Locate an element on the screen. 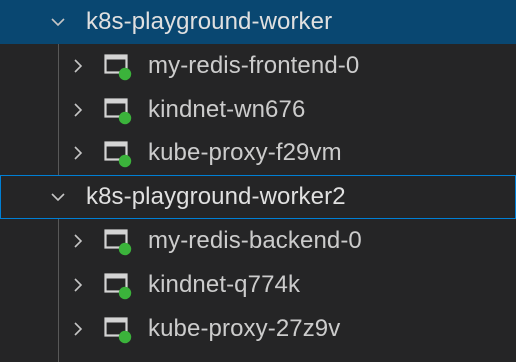 This screenshot has width=516, height=362. pod-label: my-redis-backend-0 is located at coordinates (255, 240).